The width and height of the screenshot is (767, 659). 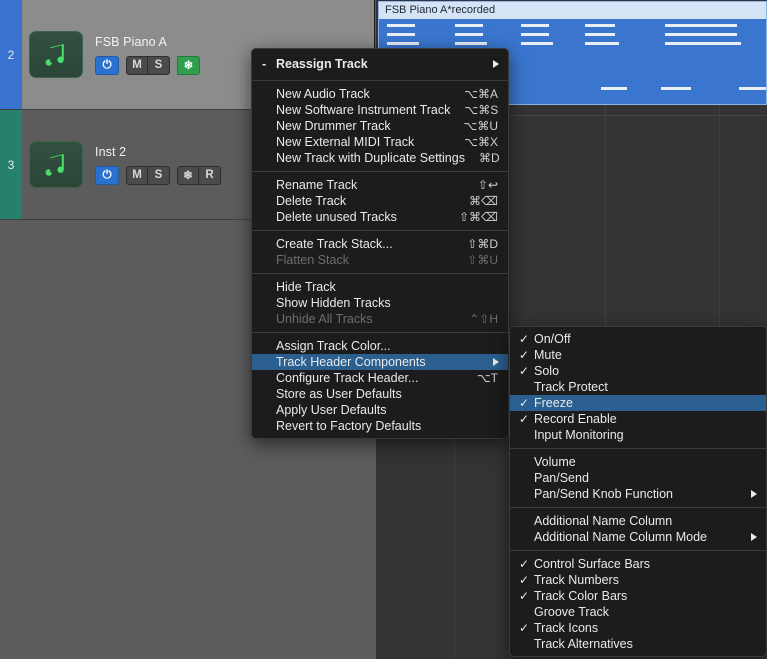 I want to click on menu-item-additional-name-column-mode: Additional Name Column Mode, so click(x=638, y=537).